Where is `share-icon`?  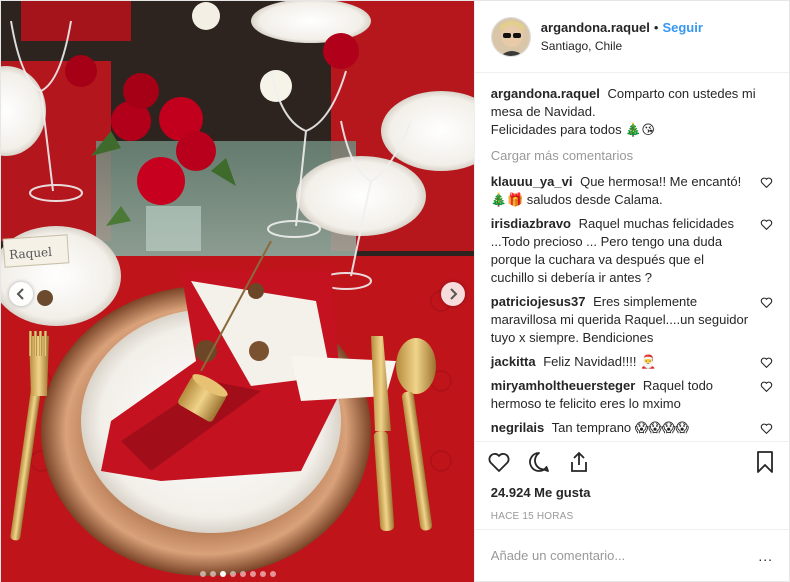 share-icon is located at coordinates (578, 461).